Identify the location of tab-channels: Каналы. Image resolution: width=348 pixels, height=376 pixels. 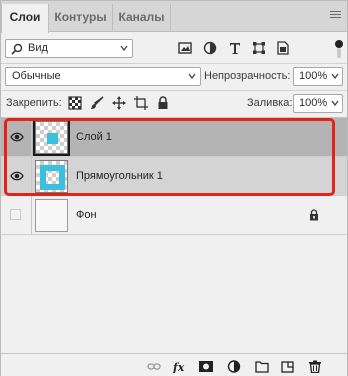
(142, 18).